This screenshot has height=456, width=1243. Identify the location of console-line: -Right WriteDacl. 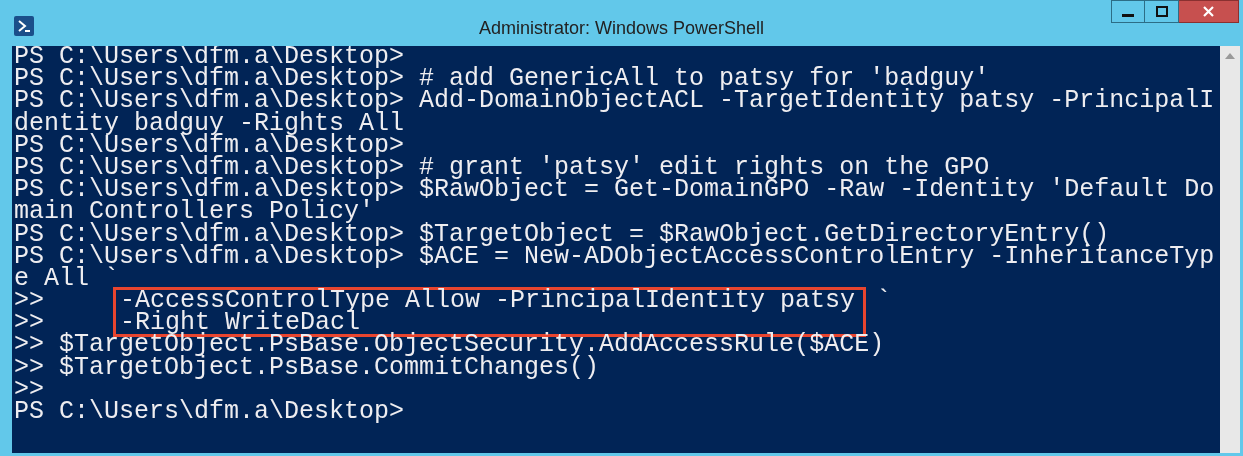
(240, 323).